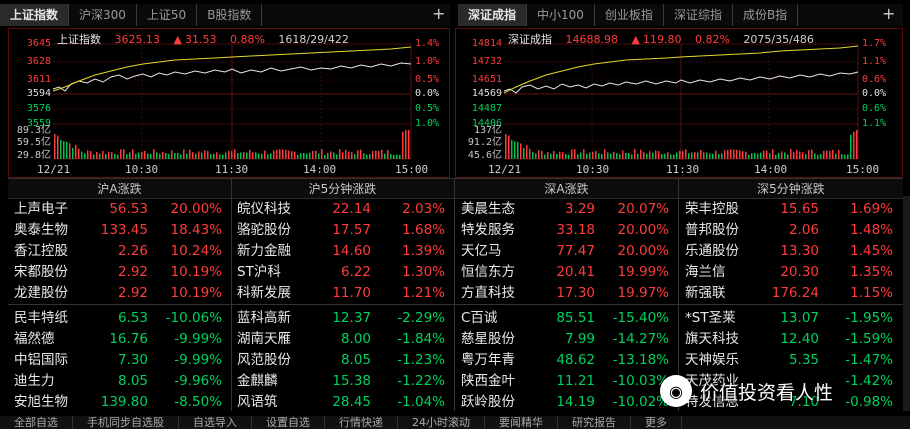 The image size is (910, 429). I want to click on stock-name: 美晨生态, so click(495, 209).